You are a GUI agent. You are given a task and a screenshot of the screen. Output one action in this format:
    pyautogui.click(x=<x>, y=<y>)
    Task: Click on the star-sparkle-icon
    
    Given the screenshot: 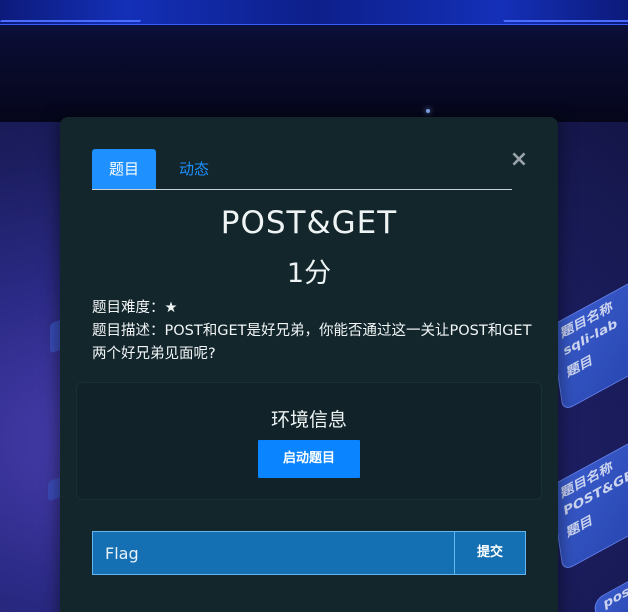 What is the action you would take?
    pyautogui.click(x=428, y=111)
    